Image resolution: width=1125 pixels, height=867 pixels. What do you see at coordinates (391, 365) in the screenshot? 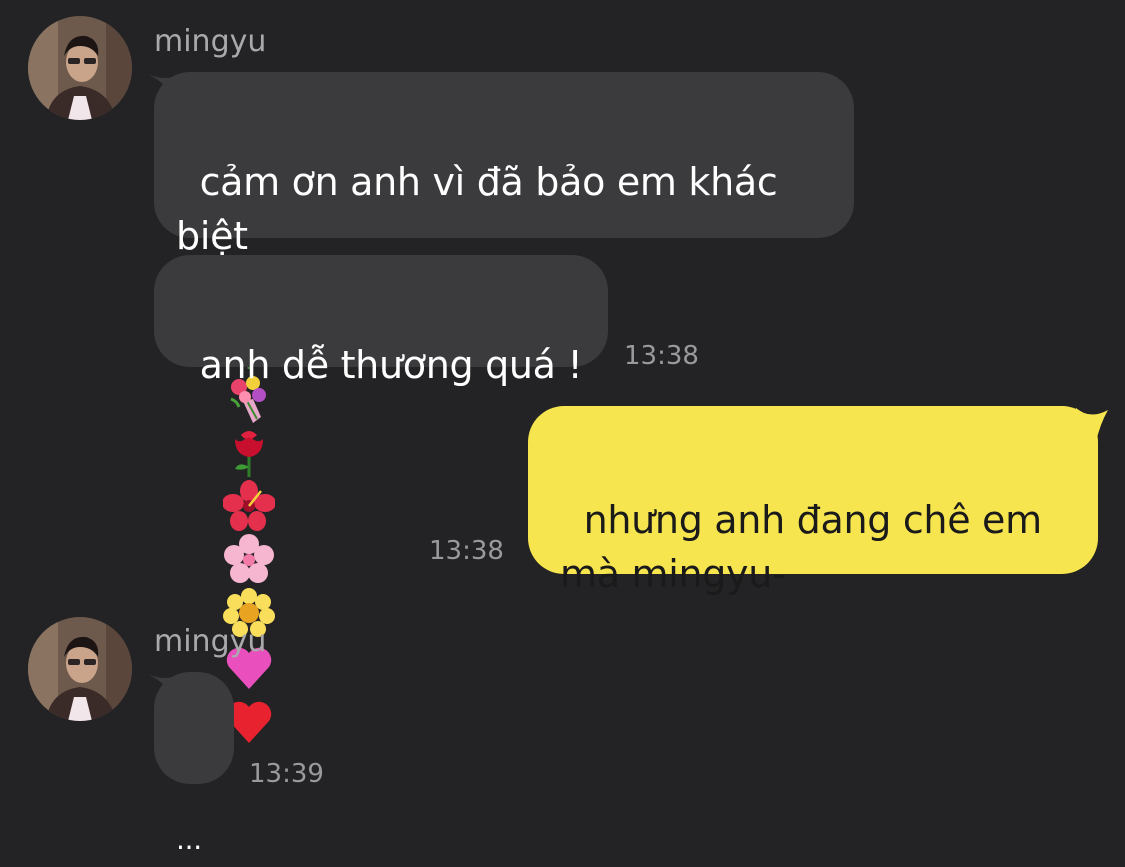
I see `message-text: anh dễ thương quá !` at bounding box center [391, 365].